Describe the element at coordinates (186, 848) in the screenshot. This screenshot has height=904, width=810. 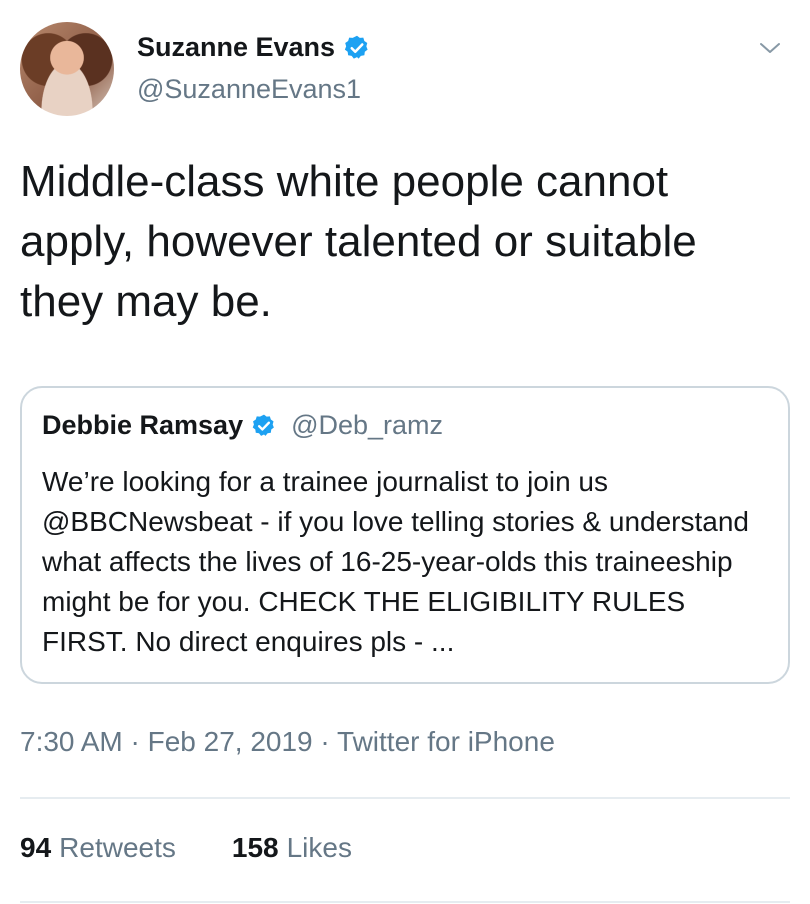
I see `engagement-stats: 94 Retweets 158 Likes` at that location.